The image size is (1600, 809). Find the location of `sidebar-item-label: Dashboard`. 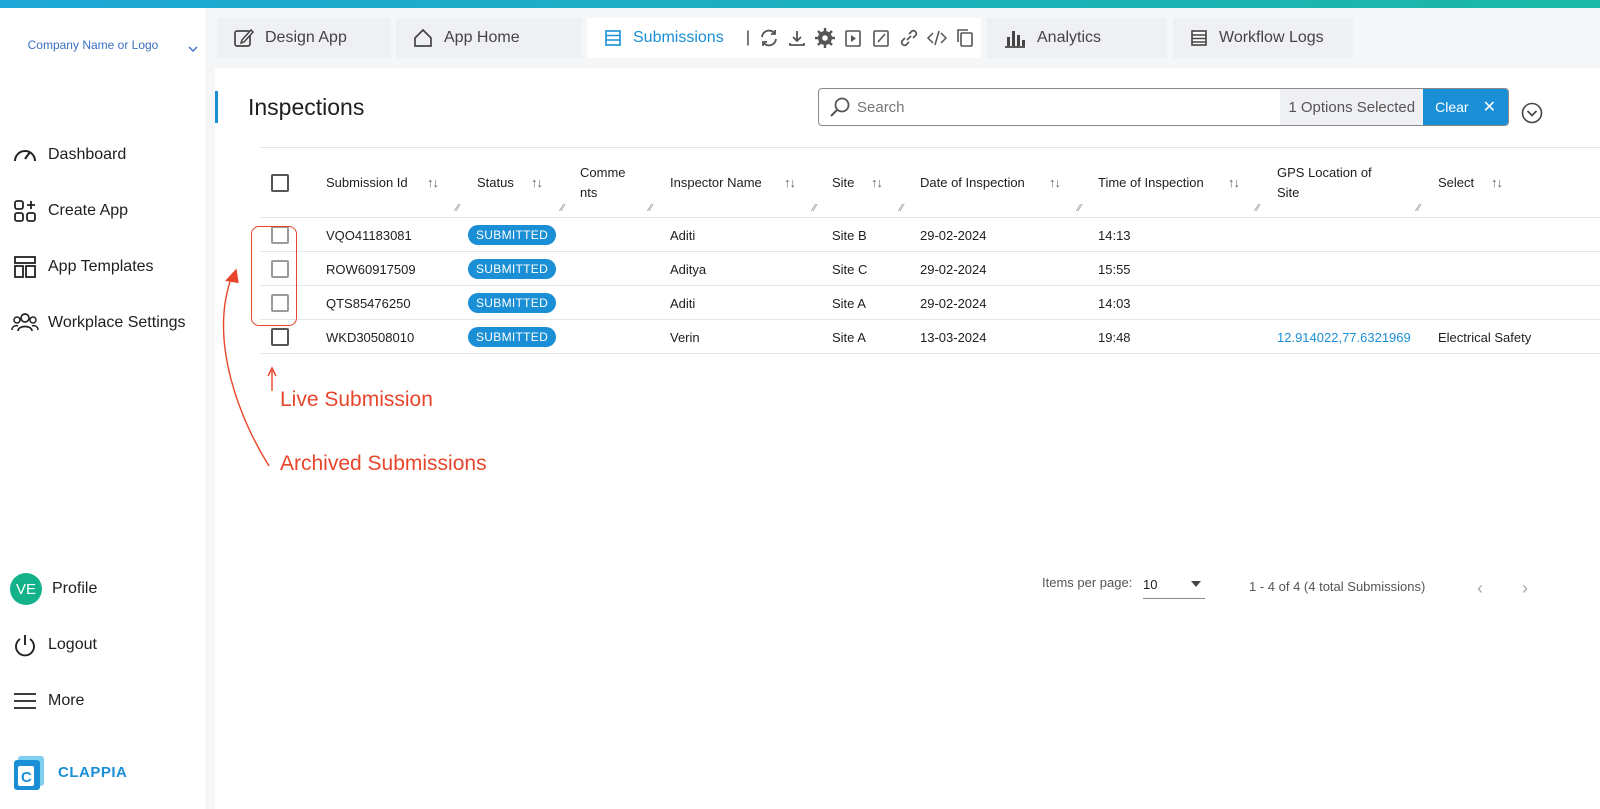

sidebar-item-label: Dashboard is located at coordinates (87, 154).